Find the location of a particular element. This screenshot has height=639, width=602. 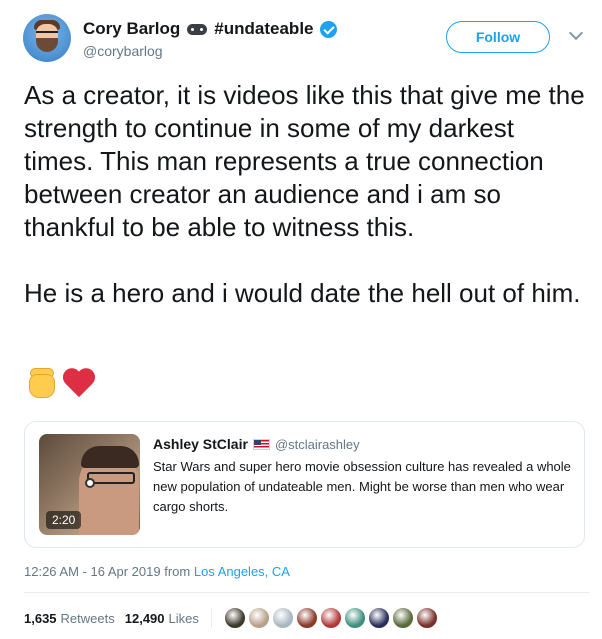

play-indicator-icon is located at coordinates (90, 483).